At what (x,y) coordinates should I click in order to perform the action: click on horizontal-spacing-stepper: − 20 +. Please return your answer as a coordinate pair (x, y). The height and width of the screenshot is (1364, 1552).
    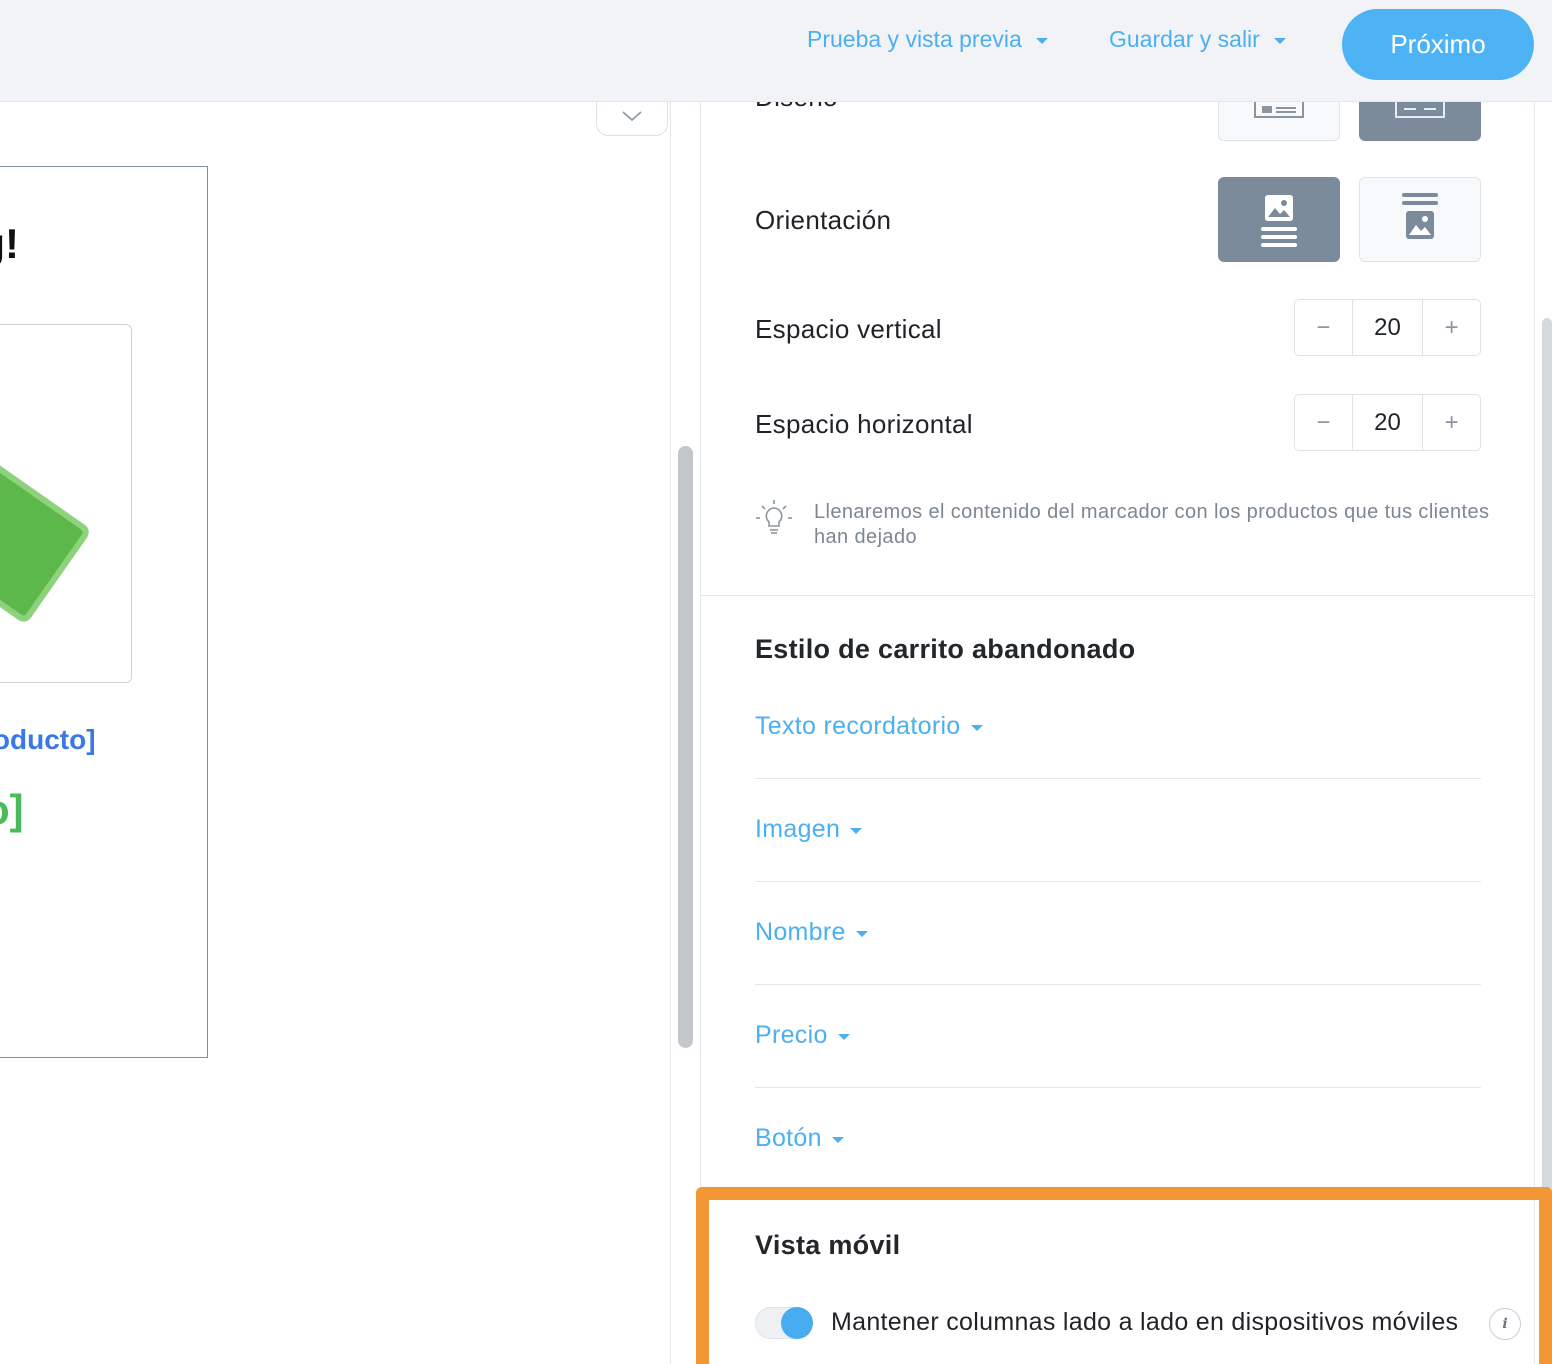
    Looking at the image, I should click on (1387, 422).